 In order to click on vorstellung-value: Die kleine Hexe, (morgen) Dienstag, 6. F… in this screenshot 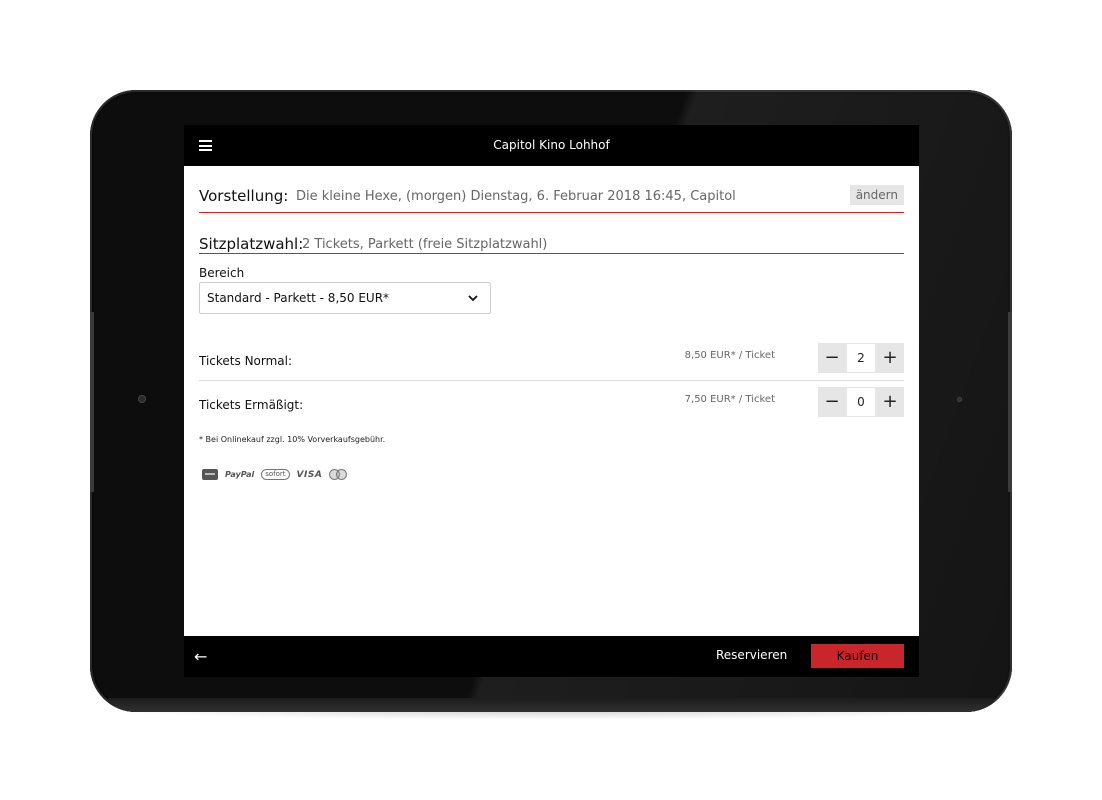, I will do `click(516, 196)`.